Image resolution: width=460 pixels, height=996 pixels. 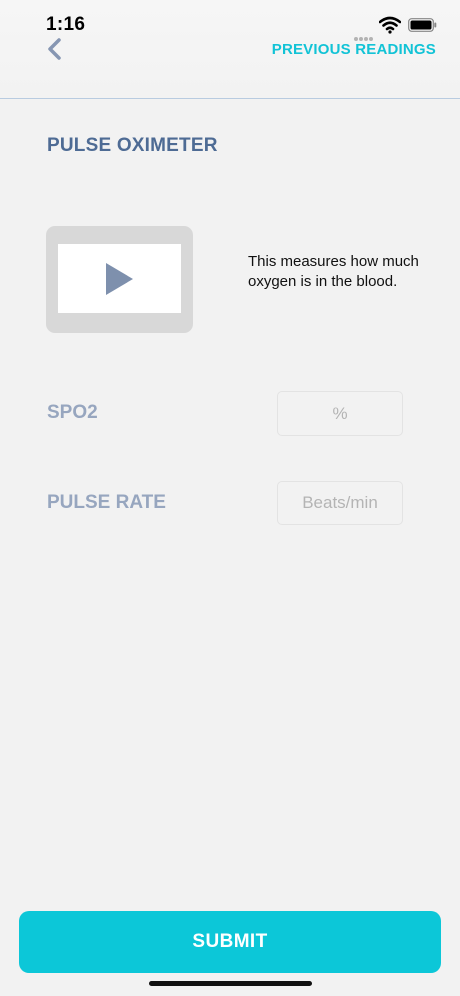 I want to click on chevron-left-icon, so click(x=54, y=49).